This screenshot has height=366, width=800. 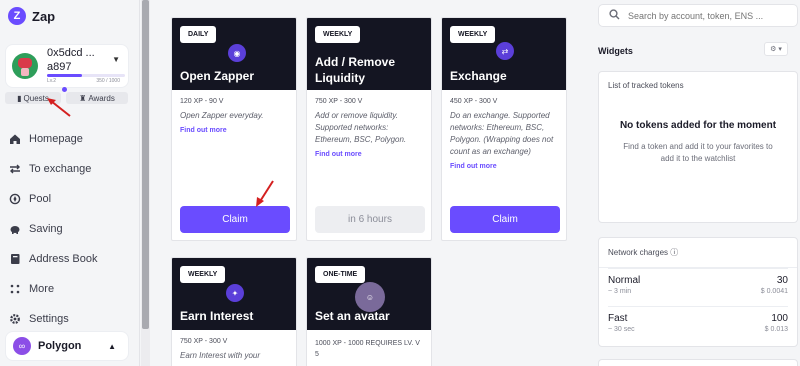 I want to click on sidebar-item-address-book: Address Book, so click(x=71, y=259).